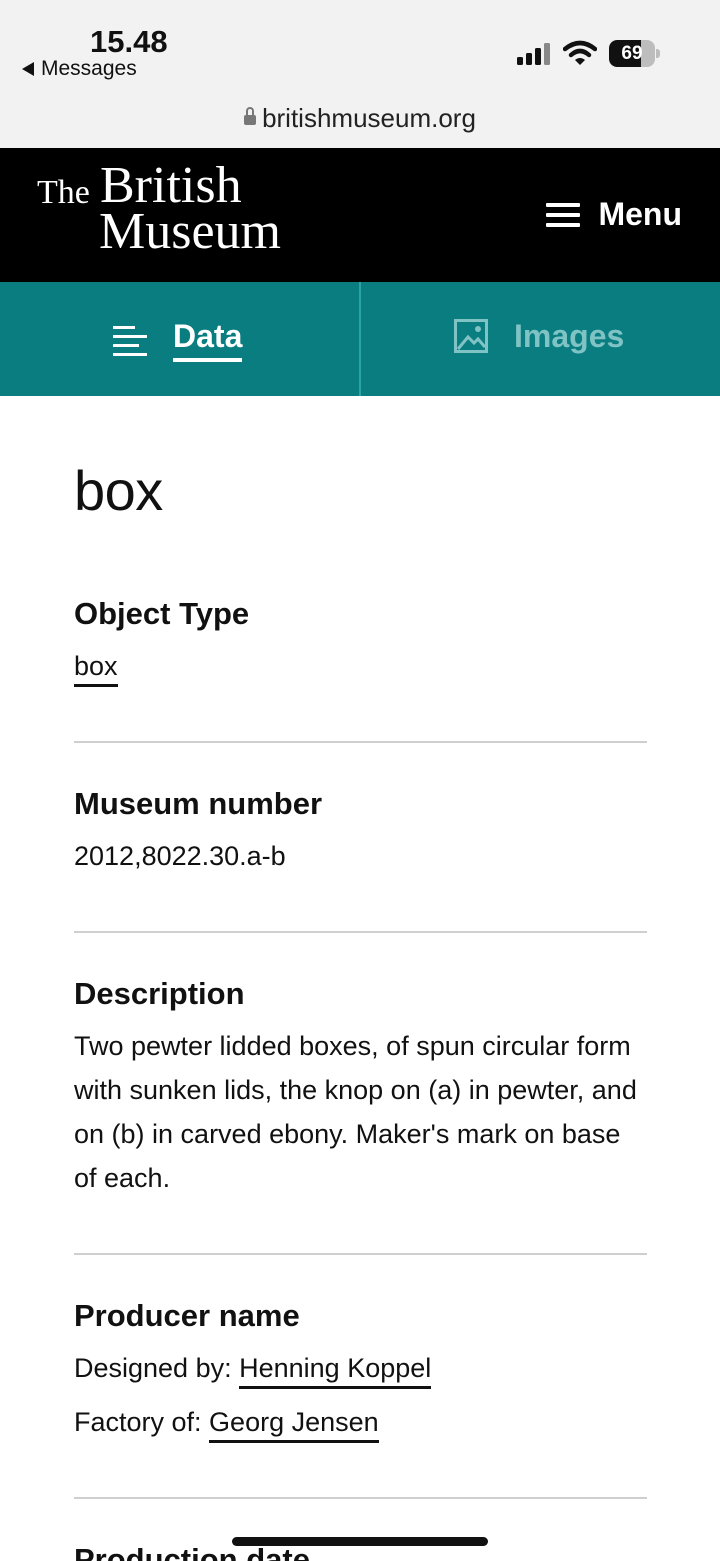 The image size is (720, 1561). What do you see at coordinates (96, 669) in the screenshot?
I see `object-type-link: box` at bounding box center [96, 669].